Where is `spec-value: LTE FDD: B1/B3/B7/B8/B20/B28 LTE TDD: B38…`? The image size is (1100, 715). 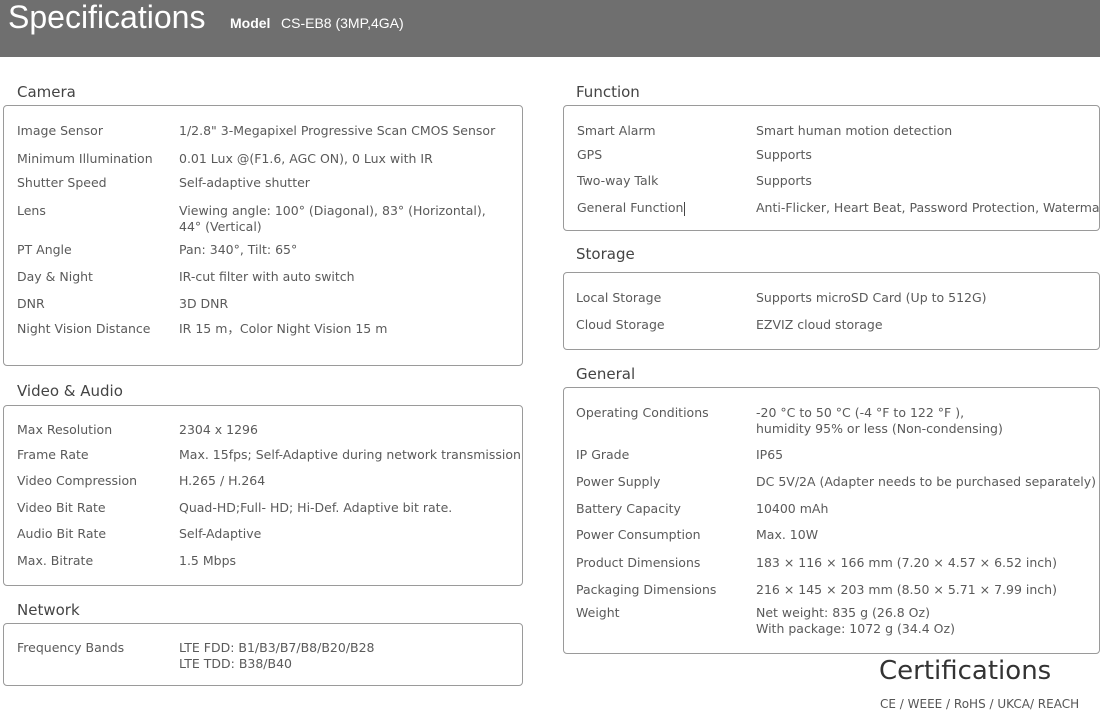 spec-value: LTE FDD: B1/B3/B7/B8/B20/B28 LTE TDD: B38… is located at coordinates (277, 656).